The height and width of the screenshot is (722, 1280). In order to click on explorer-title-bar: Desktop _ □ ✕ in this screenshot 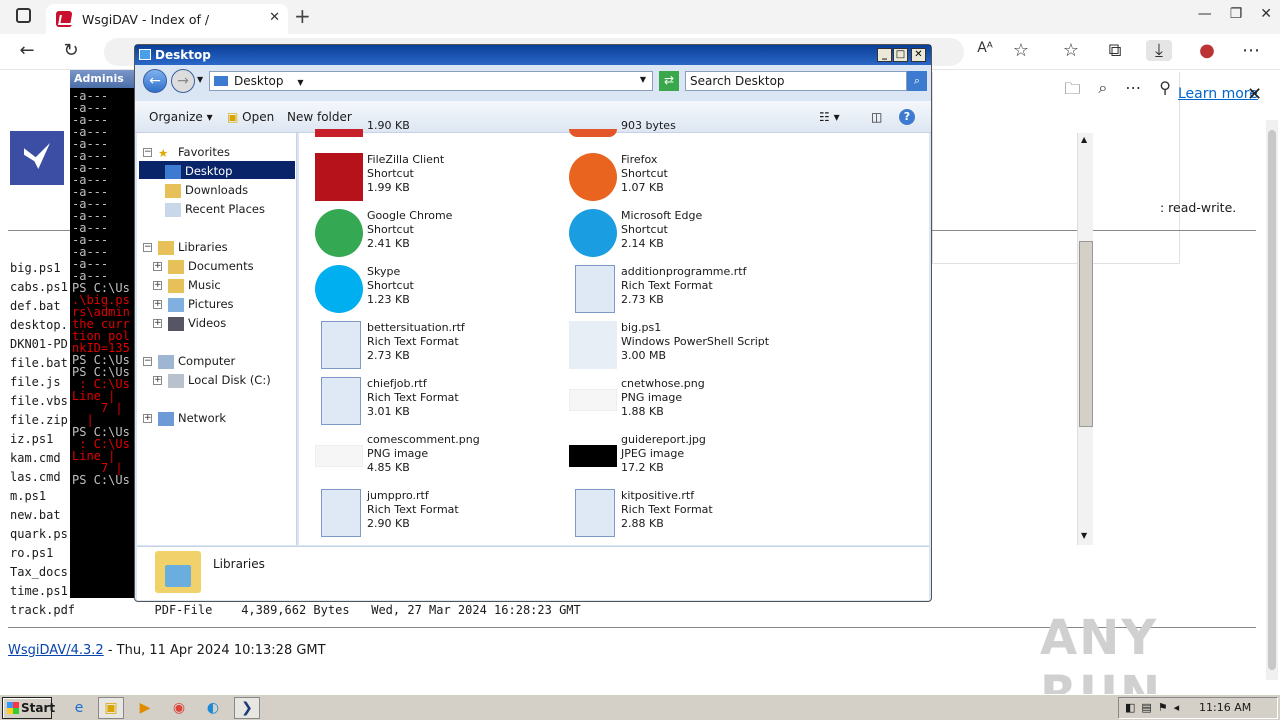, I will do `click(533, 55)`.